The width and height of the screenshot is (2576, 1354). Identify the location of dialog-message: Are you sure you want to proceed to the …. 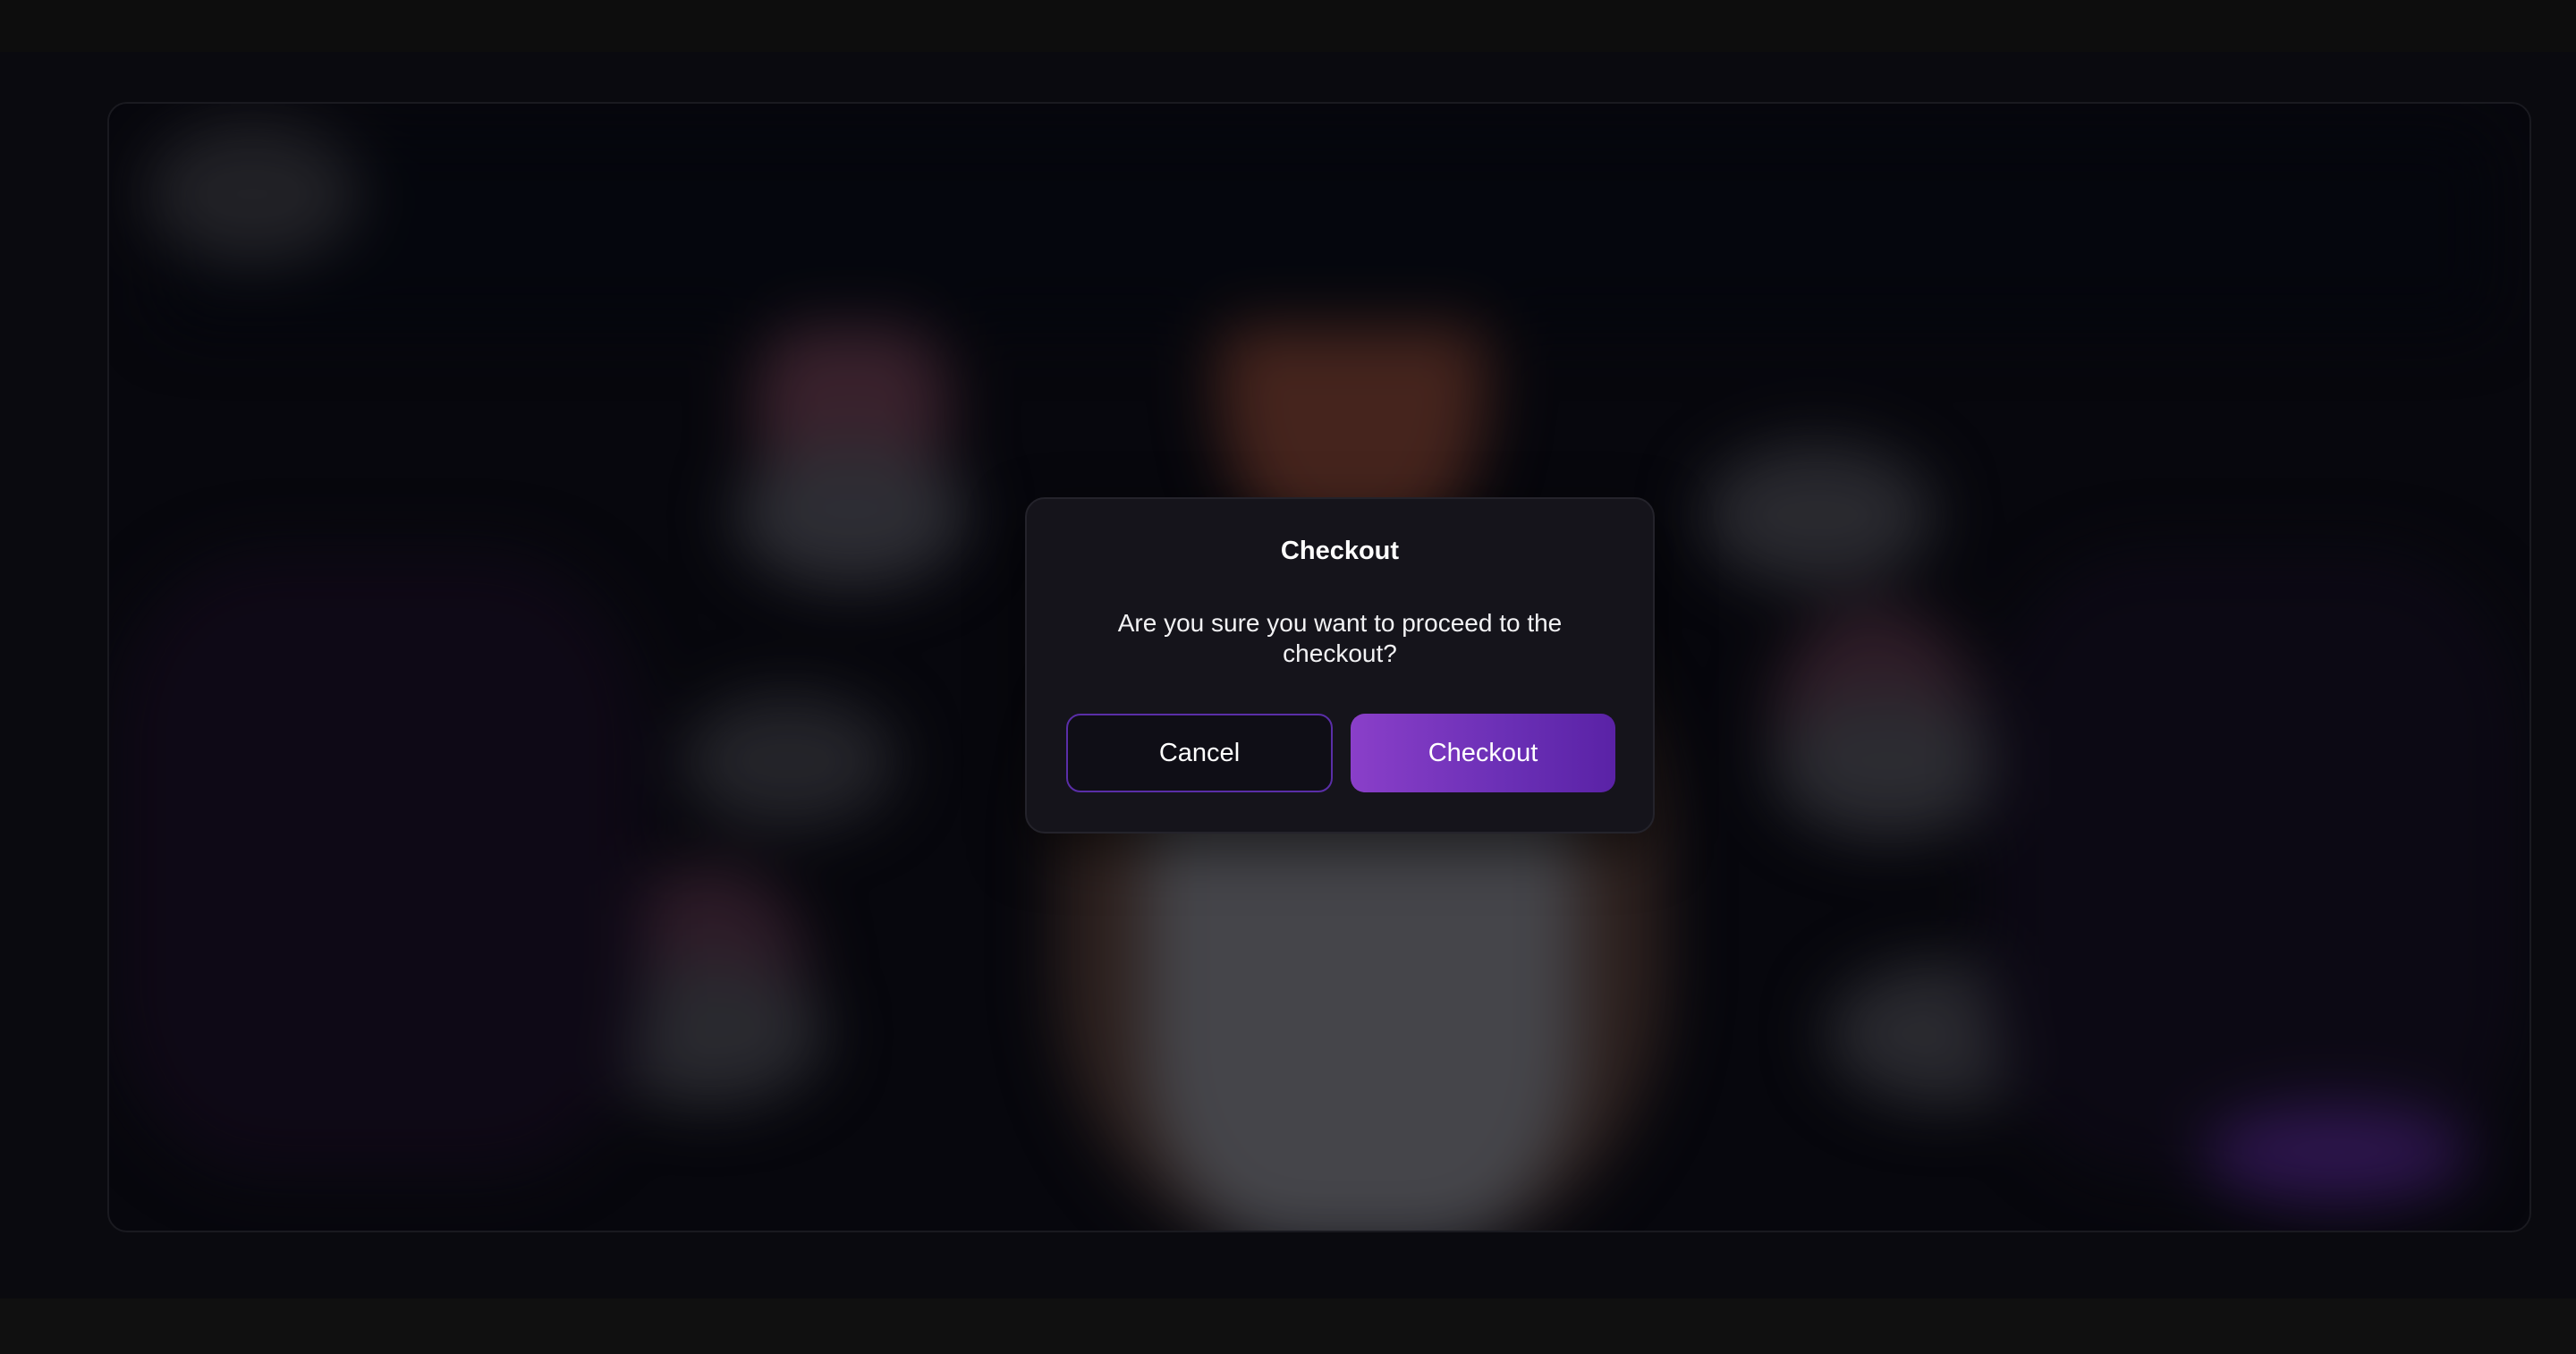
(1340, 638).